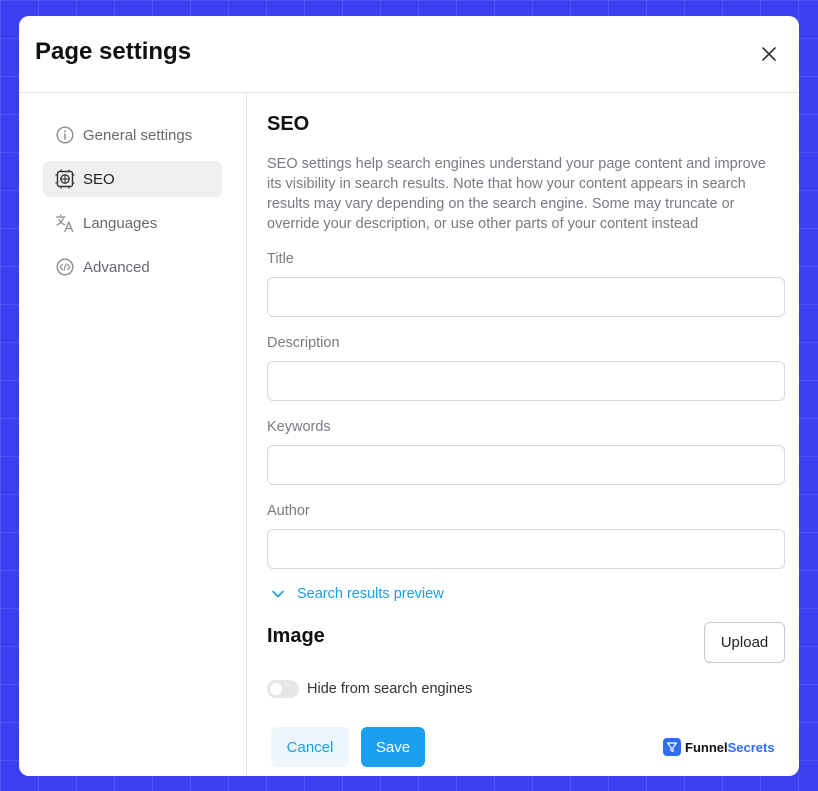 The image size is (818, 791). I want to click on close-icon, so click(769, 54).